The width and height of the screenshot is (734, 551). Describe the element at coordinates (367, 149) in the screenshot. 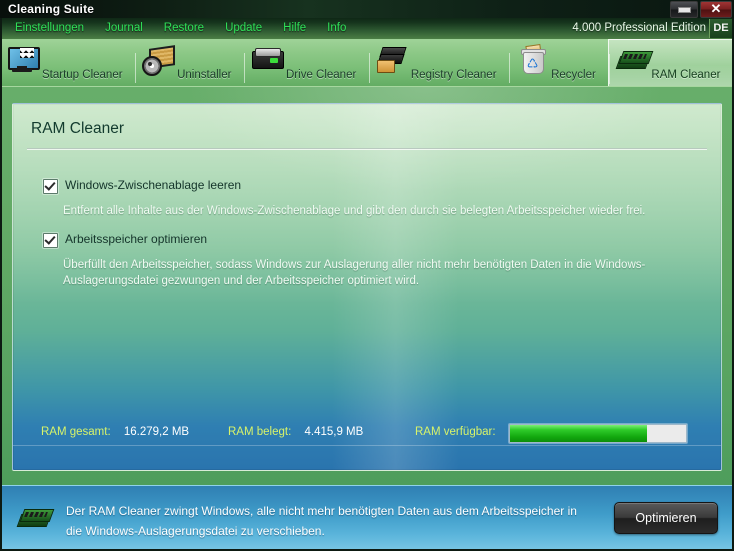

I see `title-divider` at that location.